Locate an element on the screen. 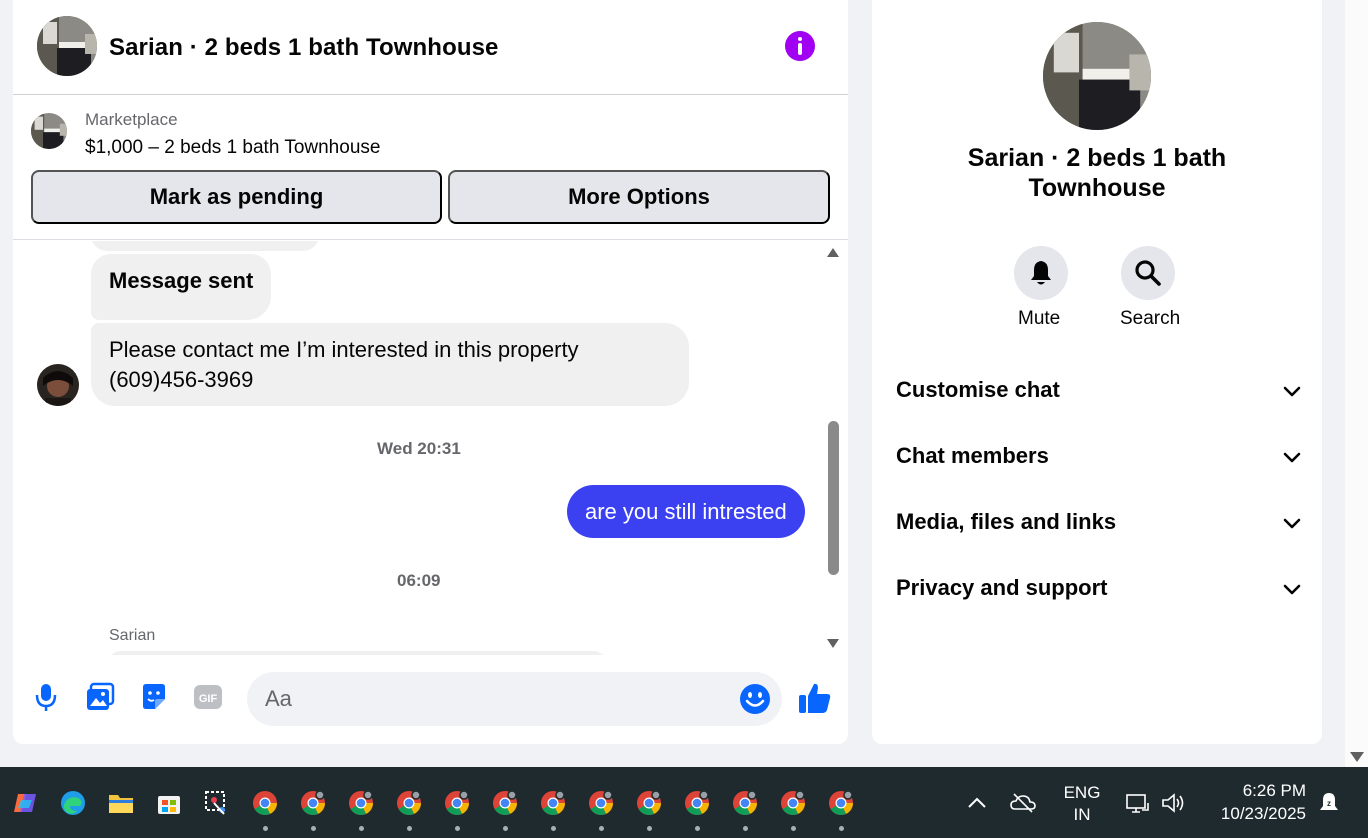 The width and height of the screenshot is (1368, 838). section-customise-chat: Customise chat is located at coordinates (1099, 391).